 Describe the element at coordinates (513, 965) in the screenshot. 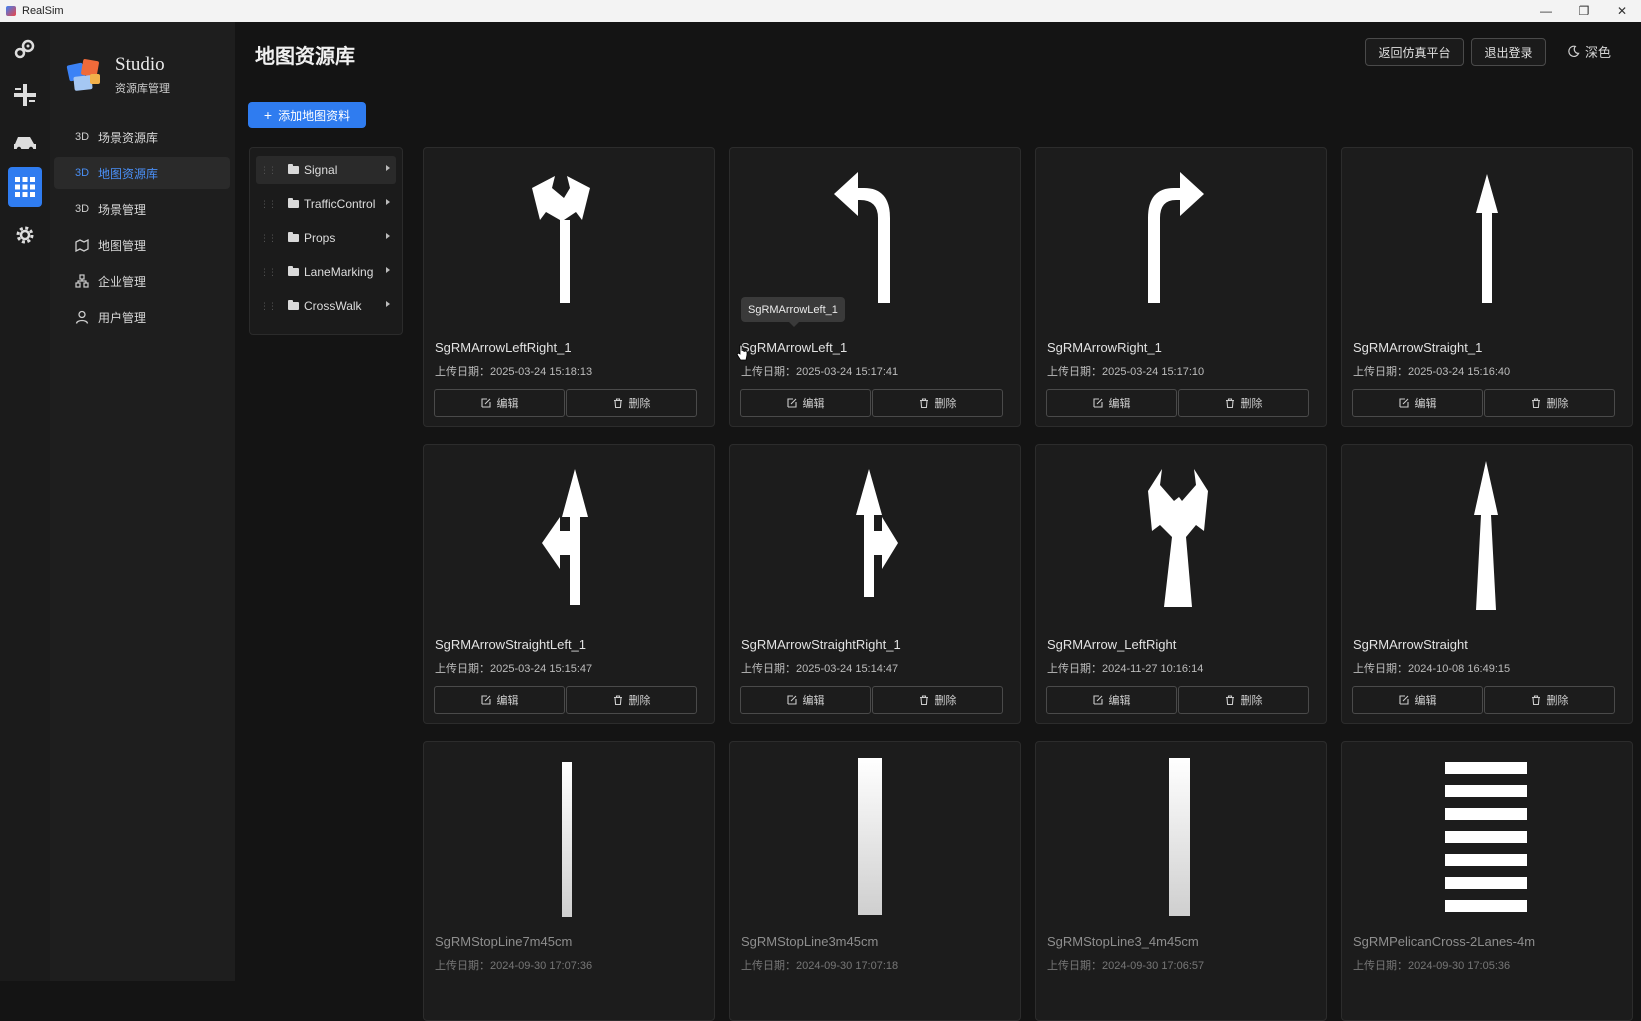

I see `upload-date: 上传日期：2024-09-30 17:07:36` at that location.